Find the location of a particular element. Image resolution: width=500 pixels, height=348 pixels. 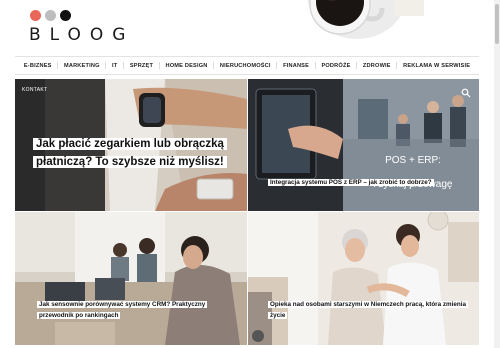

nav-item-nieruchomosci: NIERUCHOMOŚCI is located at coordinates (245, 66).